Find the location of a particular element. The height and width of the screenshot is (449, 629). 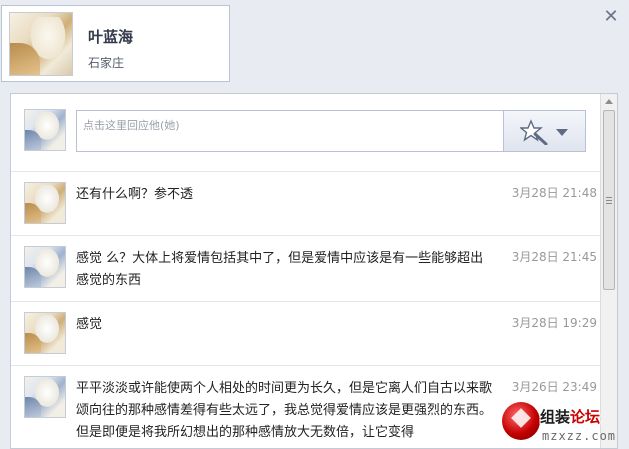

message-time: 3月28日 21:45 is located at coordinates (554, 257).